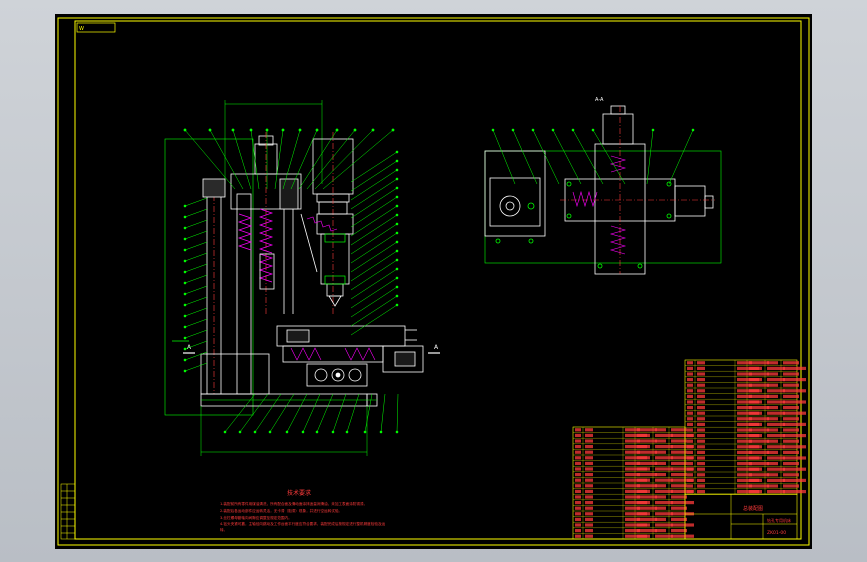  What do you see at coordinates (599, 100) in the screenshot?
I see `view-label: A-A` at bounding box center [599, 100].